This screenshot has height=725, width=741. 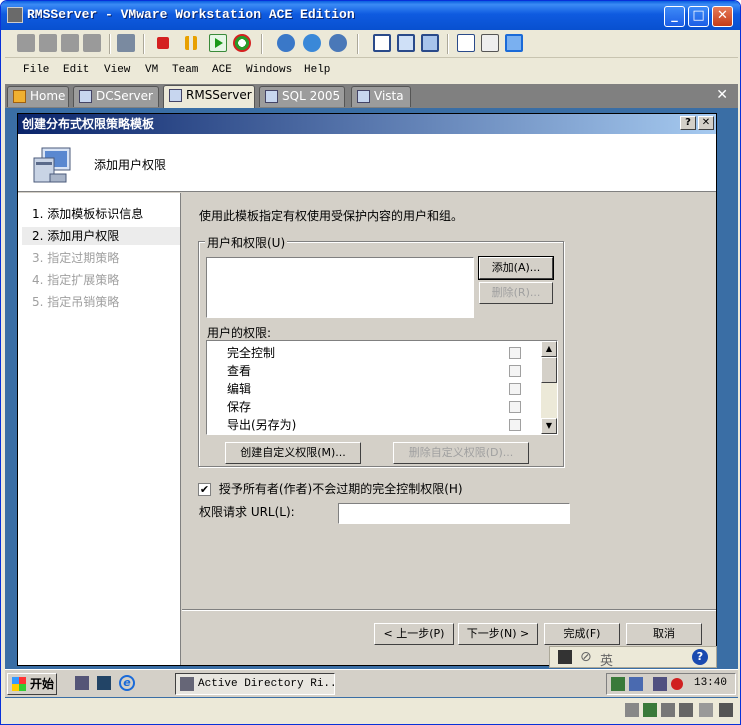 I want to click on scroll-down-icon: ▼, so click(x=549, y=426).